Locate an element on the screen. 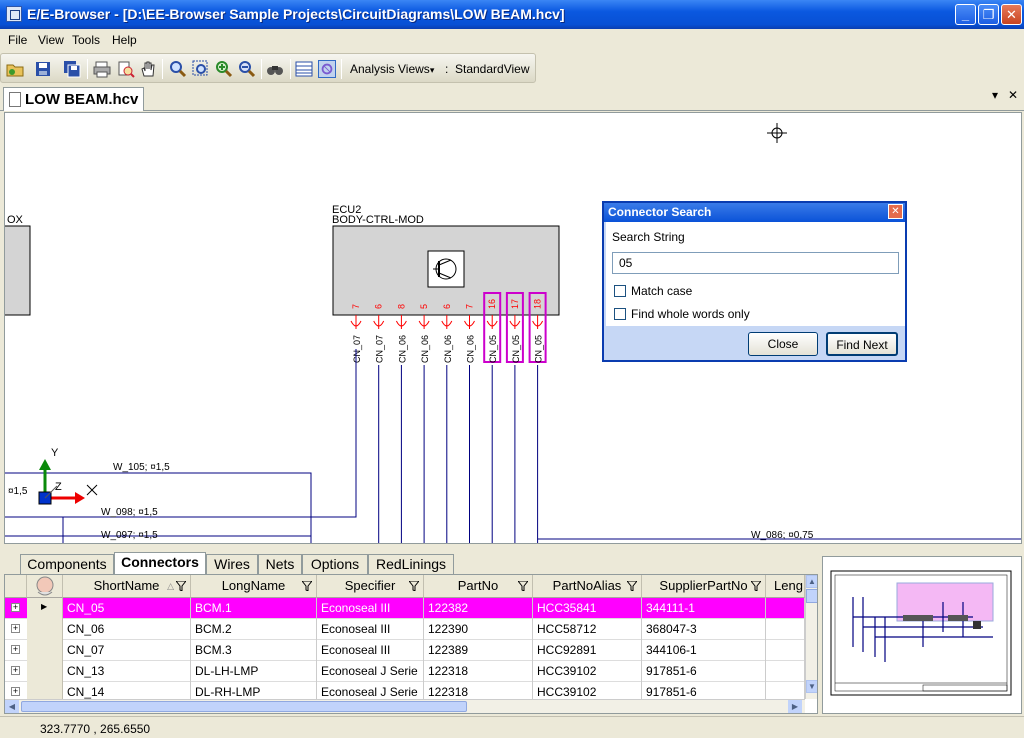 The width and height of the screenshot is (1024, 738). menu-tools: Tools is located at coordinates (86, 40).